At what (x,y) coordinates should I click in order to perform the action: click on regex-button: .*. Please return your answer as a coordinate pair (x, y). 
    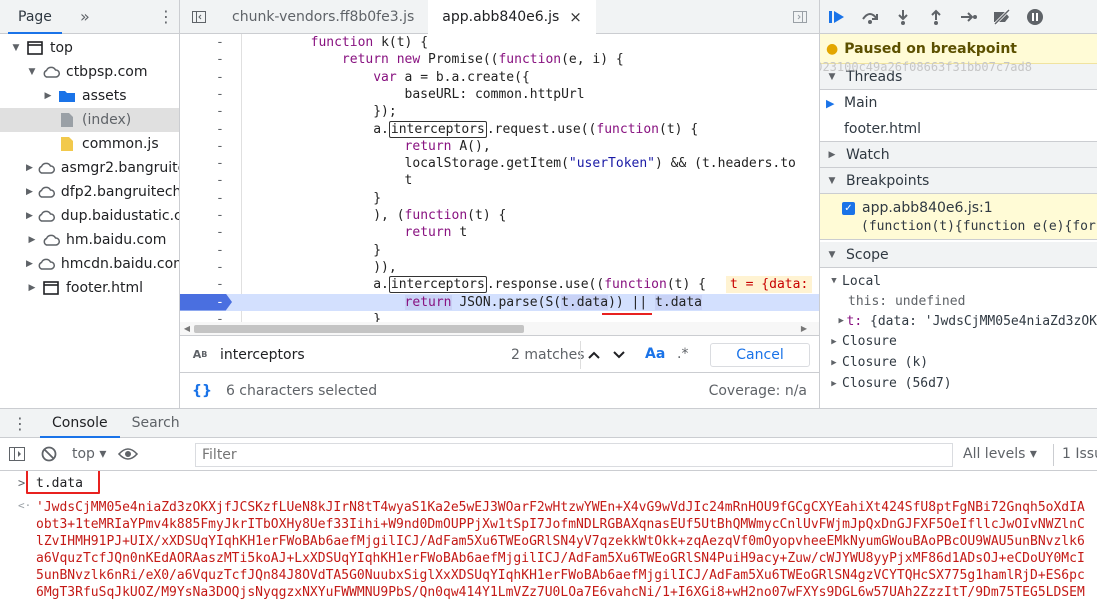
    Looking at the image, I should click on (682, 354).